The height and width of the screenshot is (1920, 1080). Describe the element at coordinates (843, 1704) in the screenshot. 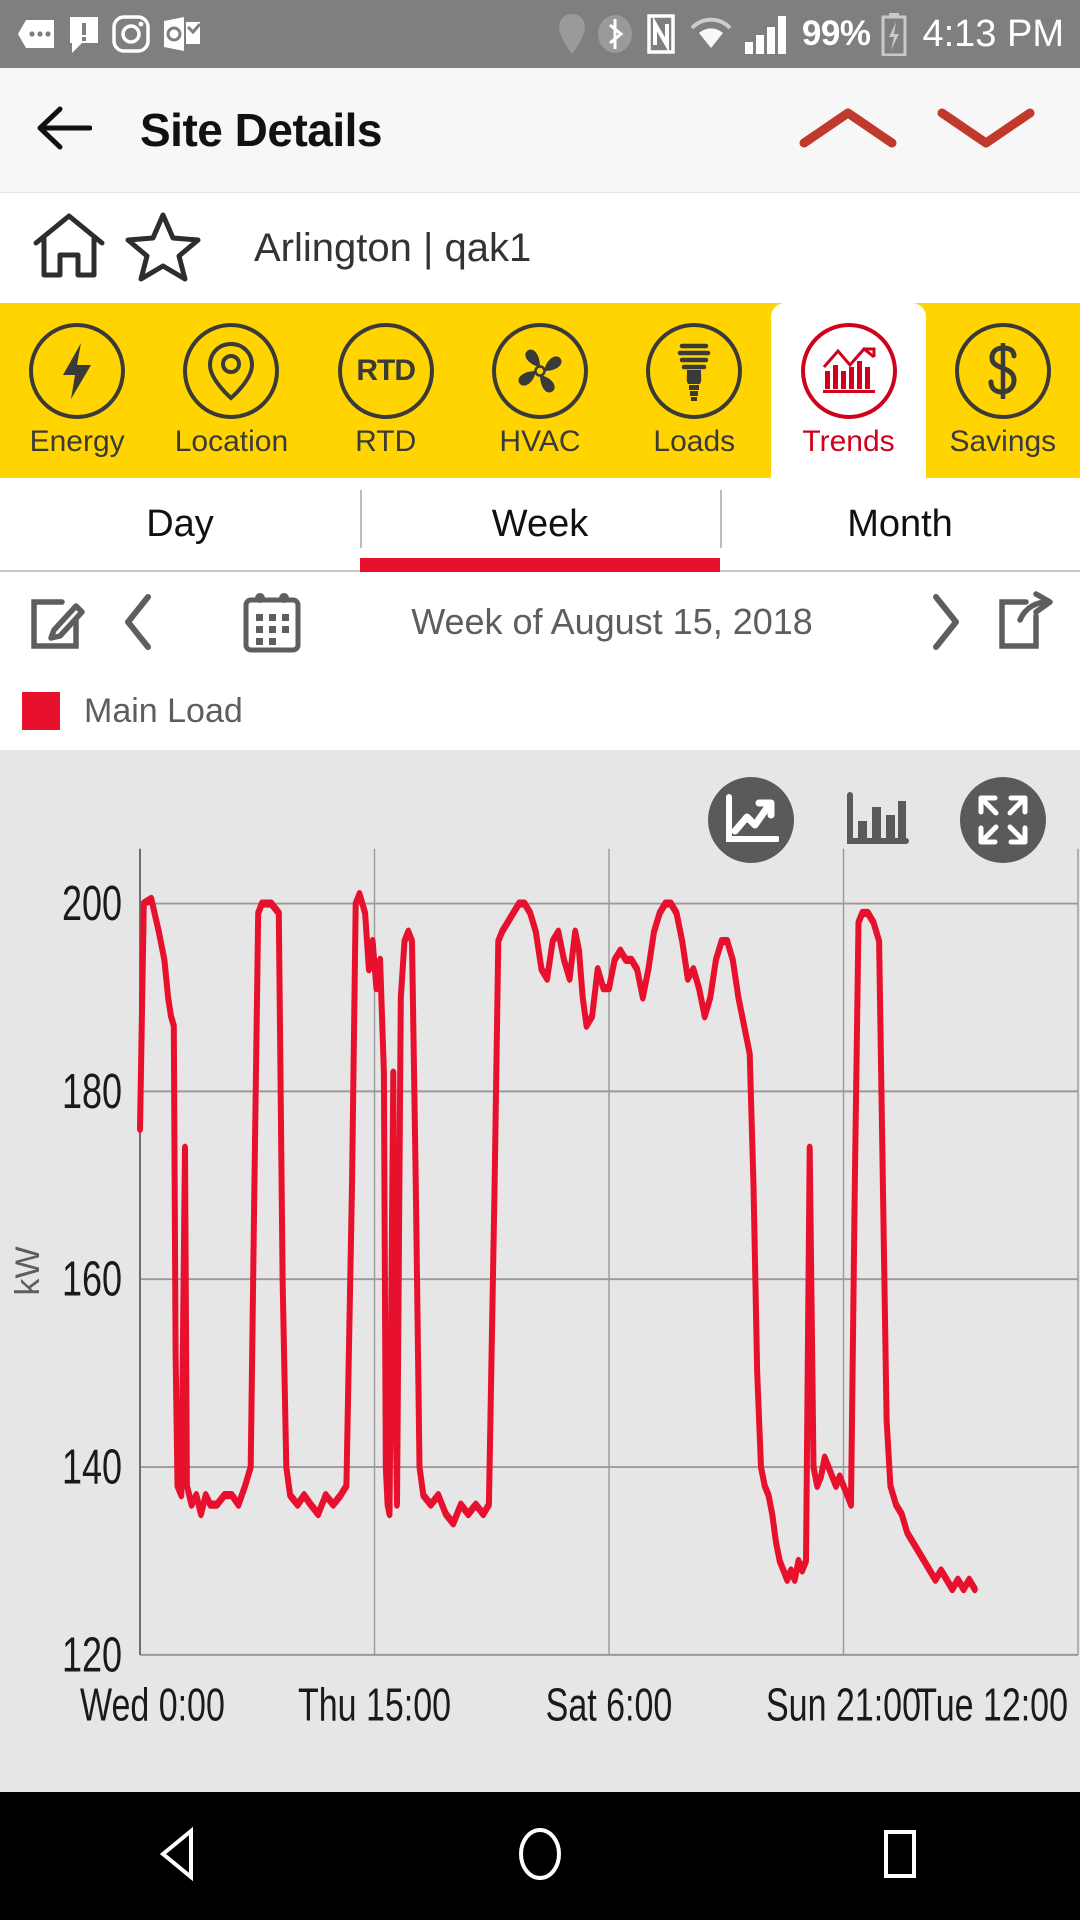

I see `svg-text: Sun 21:00` at that location.